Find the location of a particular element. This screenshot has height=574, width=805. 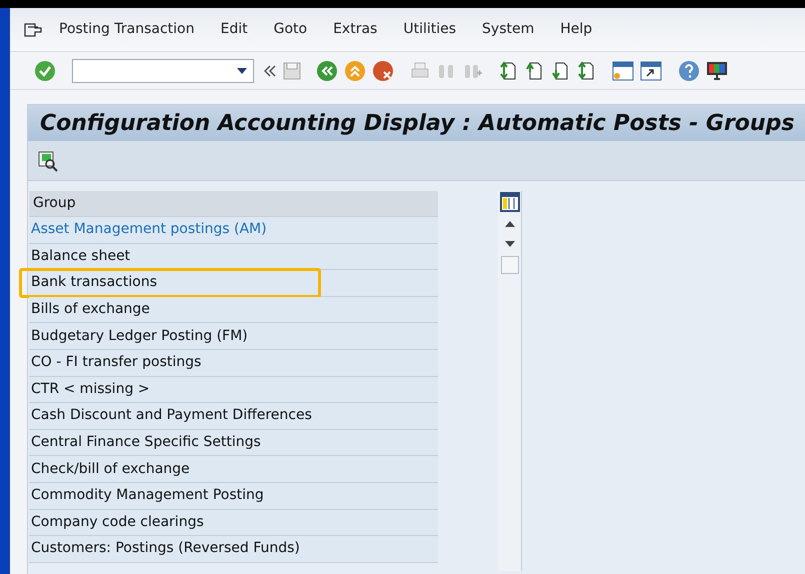

menu-item: Goto is located at coordinates (291, 29).